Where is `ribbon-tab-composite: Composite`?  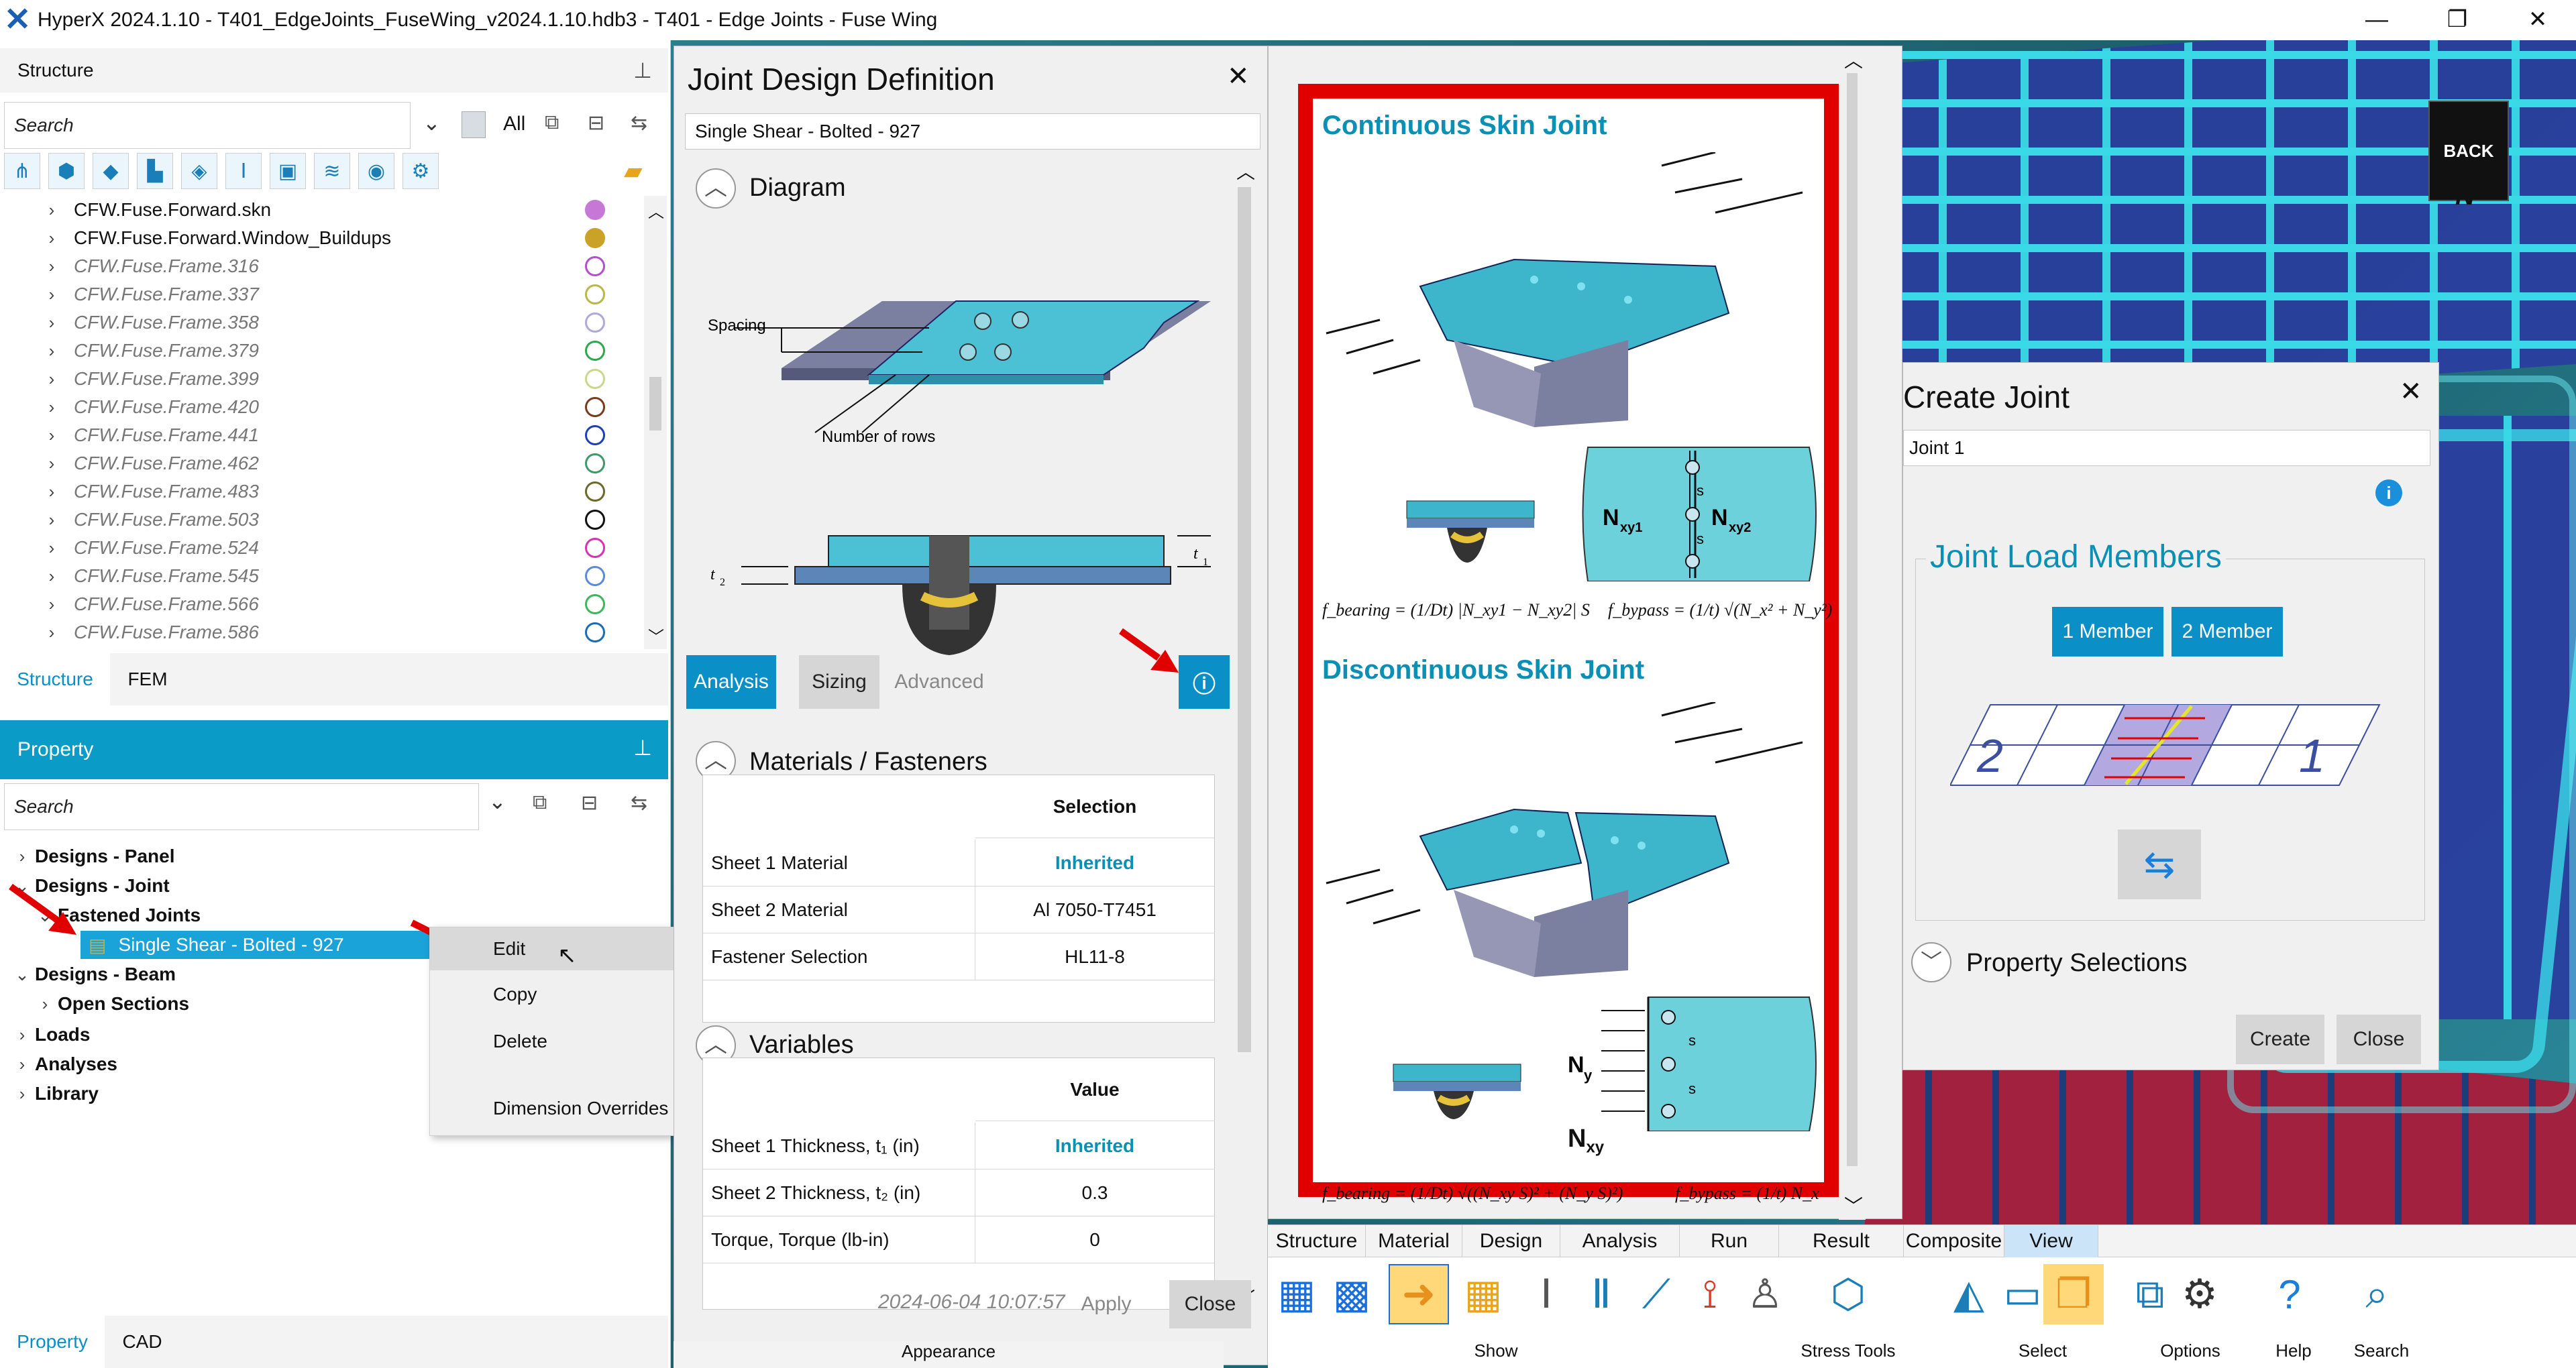 ribbon-tab-composite: Composite is located at coordinates (1954, 1241).